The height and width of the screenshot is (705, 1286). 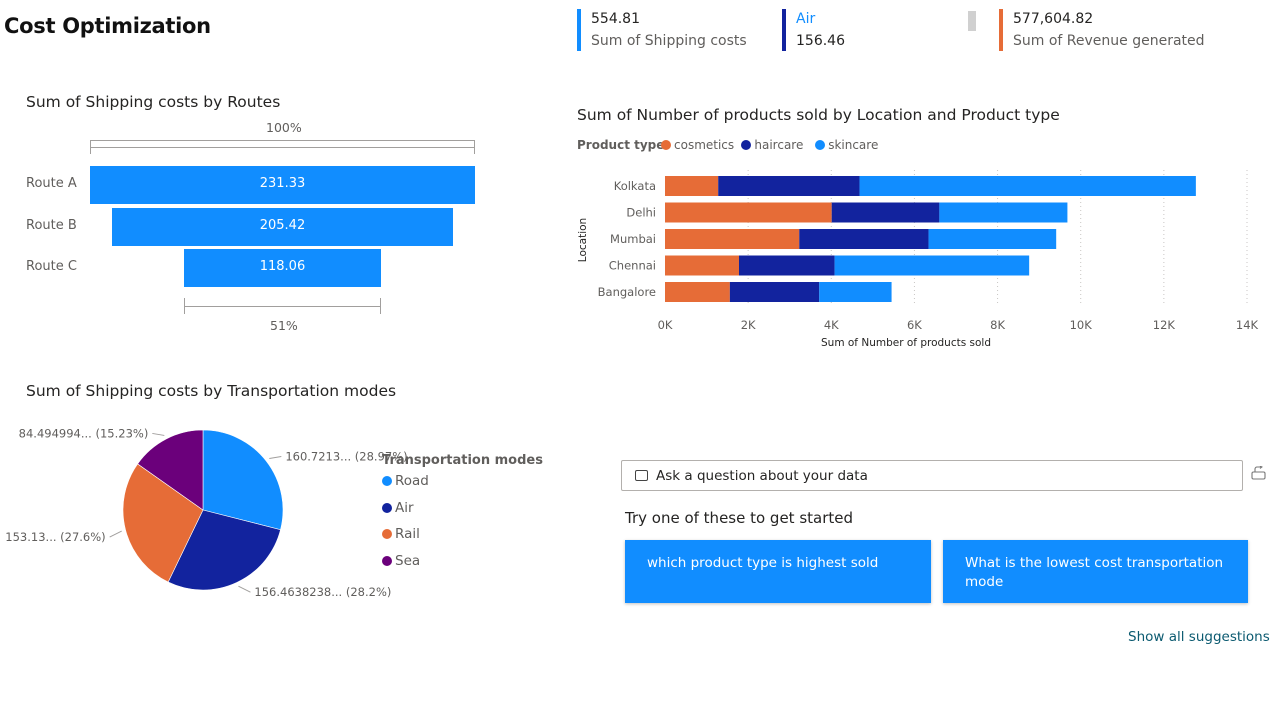 I want to click on funnel-bar: 231.33, so click(x=282, y=185).